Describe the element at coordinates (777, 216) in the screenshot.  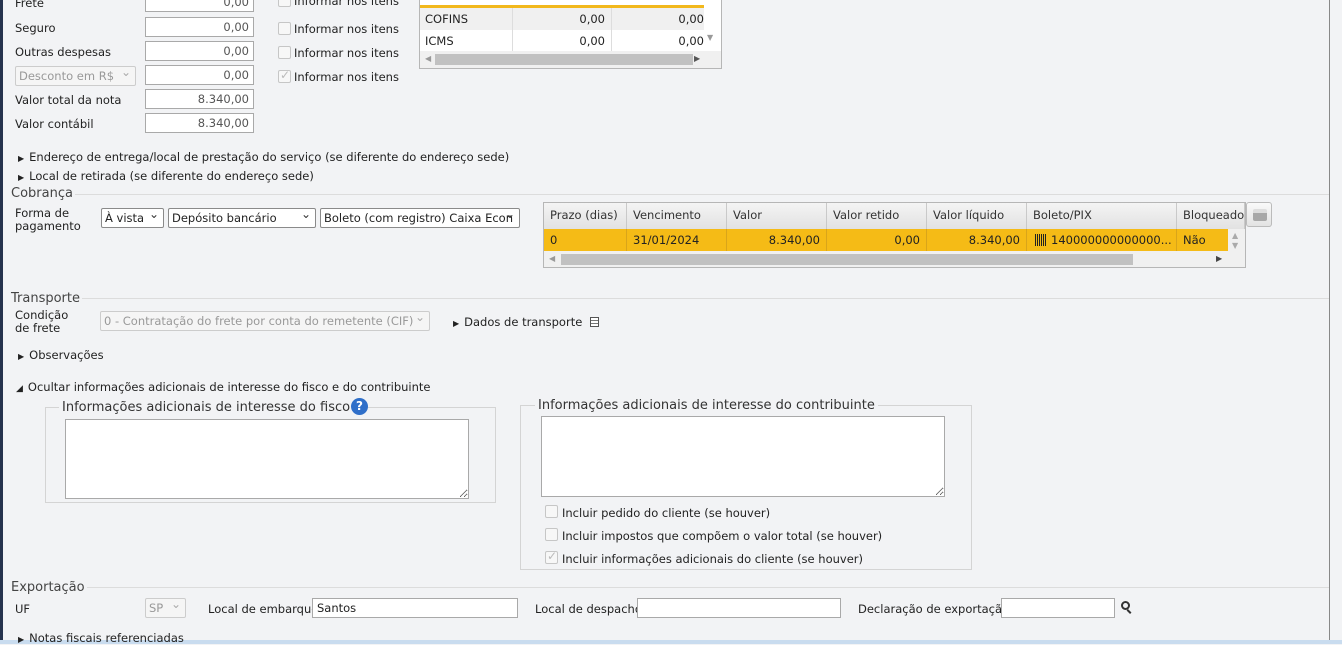
I see `col-valor: Valor` at that location.